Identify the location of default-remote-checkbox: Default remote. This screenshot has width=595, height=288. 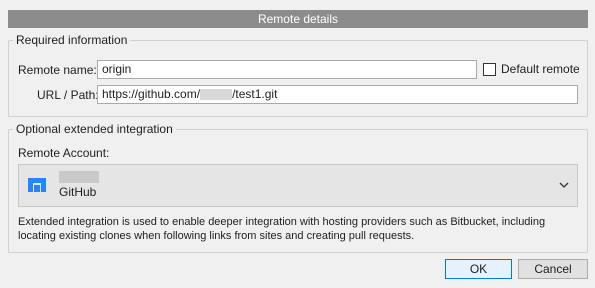
(531, 69).